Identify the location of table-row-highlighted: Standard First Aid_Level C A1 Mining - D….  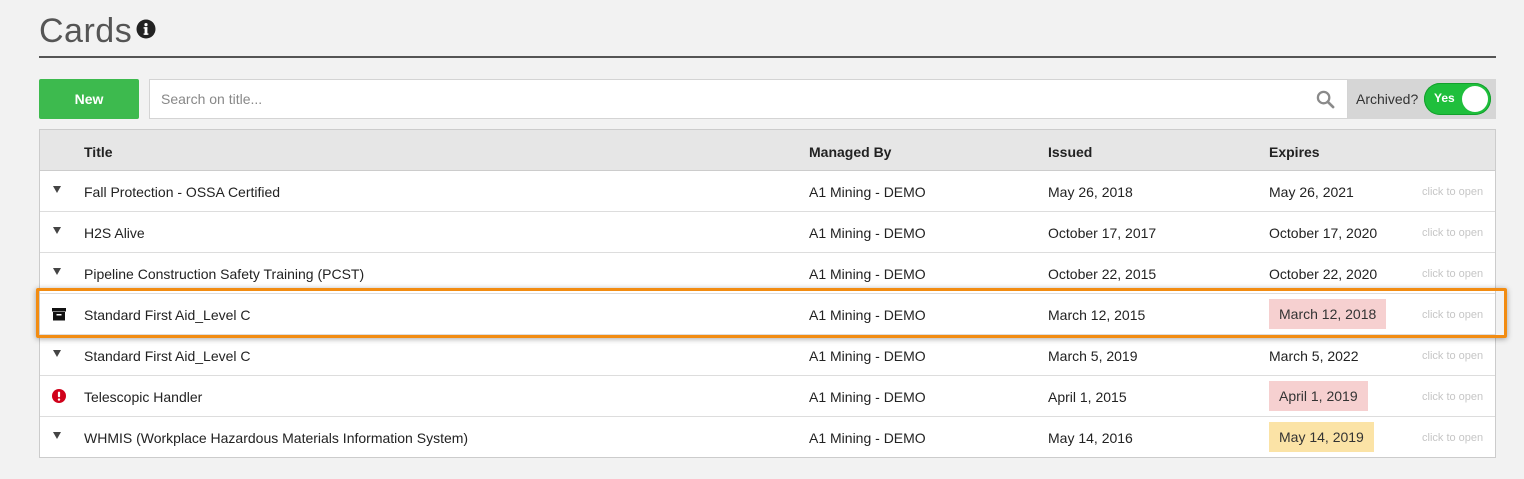
(767, 314).